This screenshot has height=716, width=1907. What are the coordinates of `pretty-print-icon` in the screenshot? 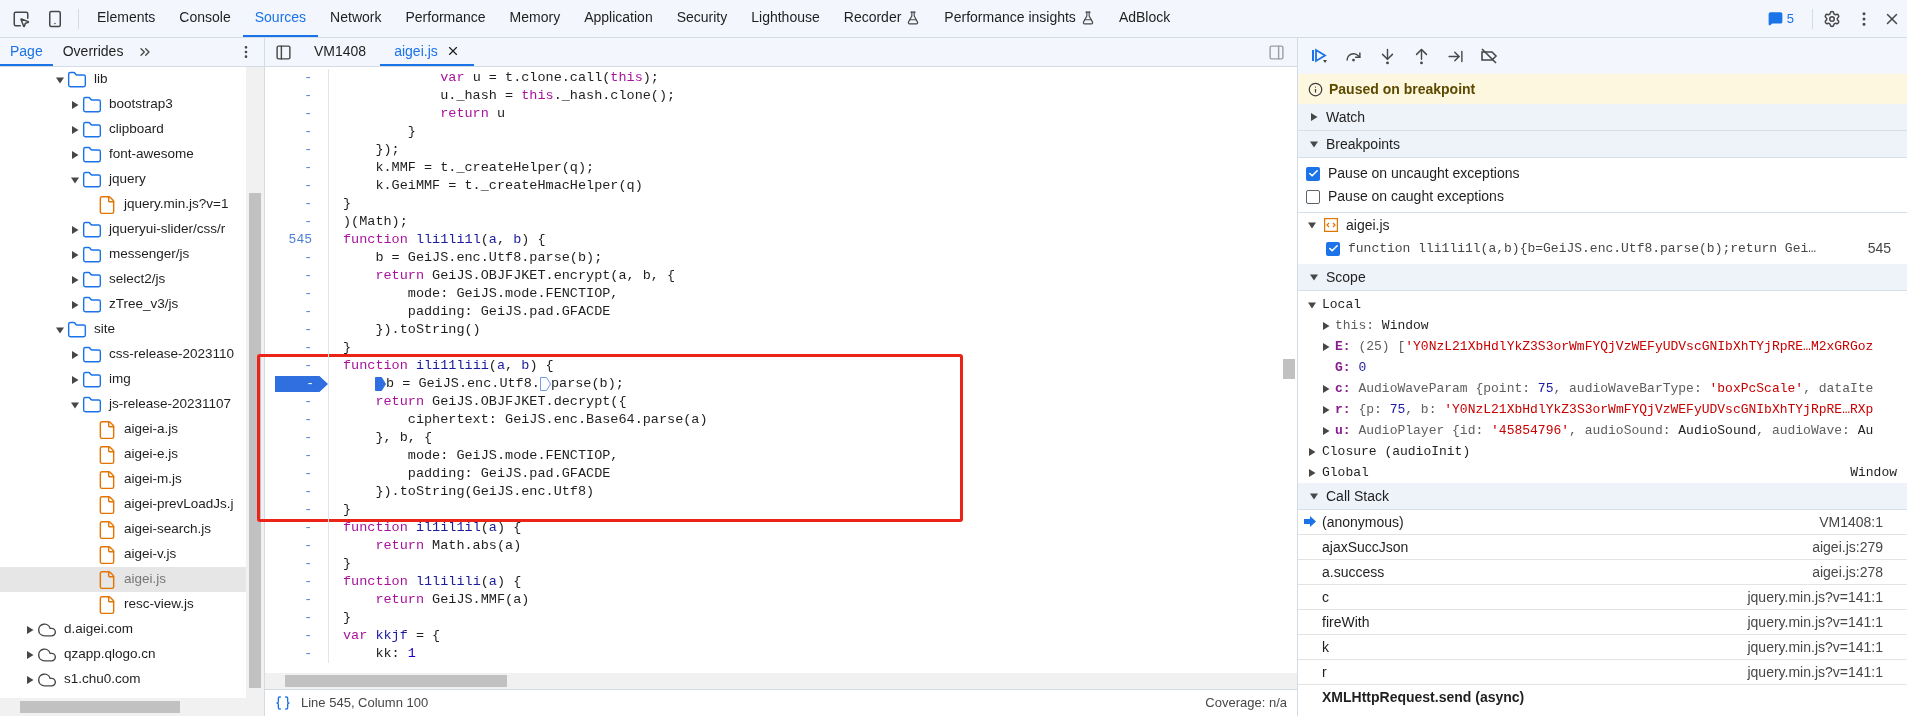 It's located at (283, 703).